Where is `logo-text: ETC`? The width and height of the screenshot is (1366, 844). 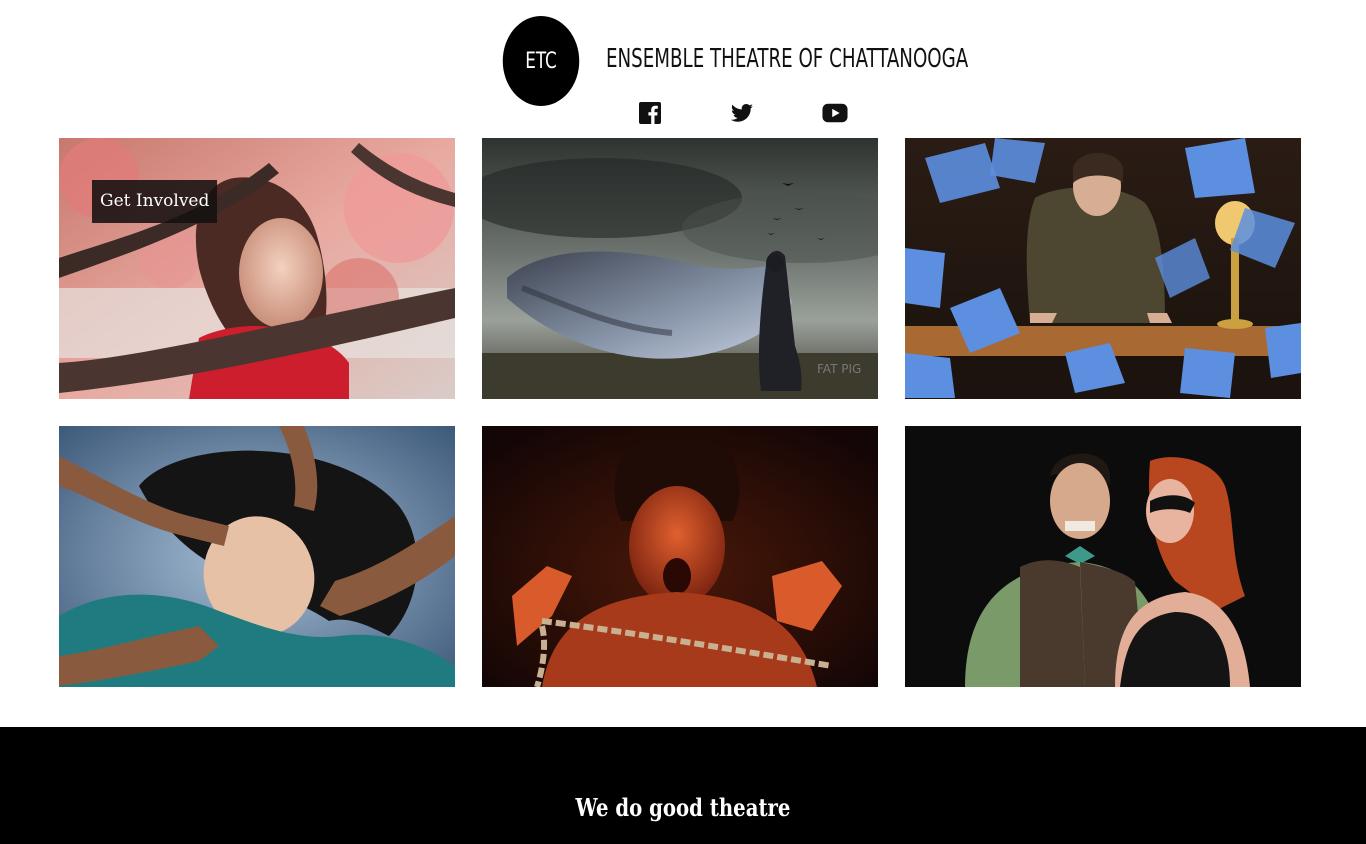
logo-text: ETC is located at coordinates (541, 61).